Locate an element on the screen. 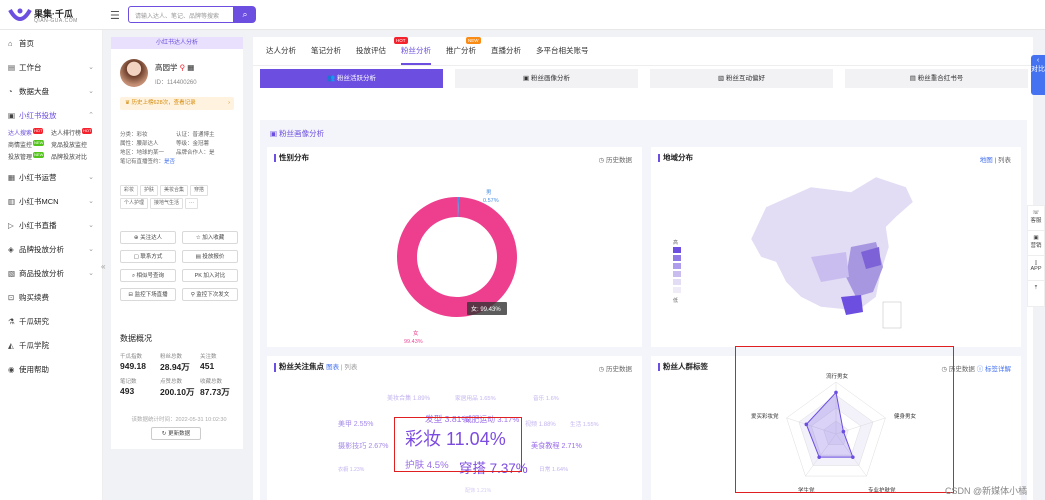 This screenshot has width=1045, height=500. live-sign-link: 是否 is located at coordinates (169, 162).